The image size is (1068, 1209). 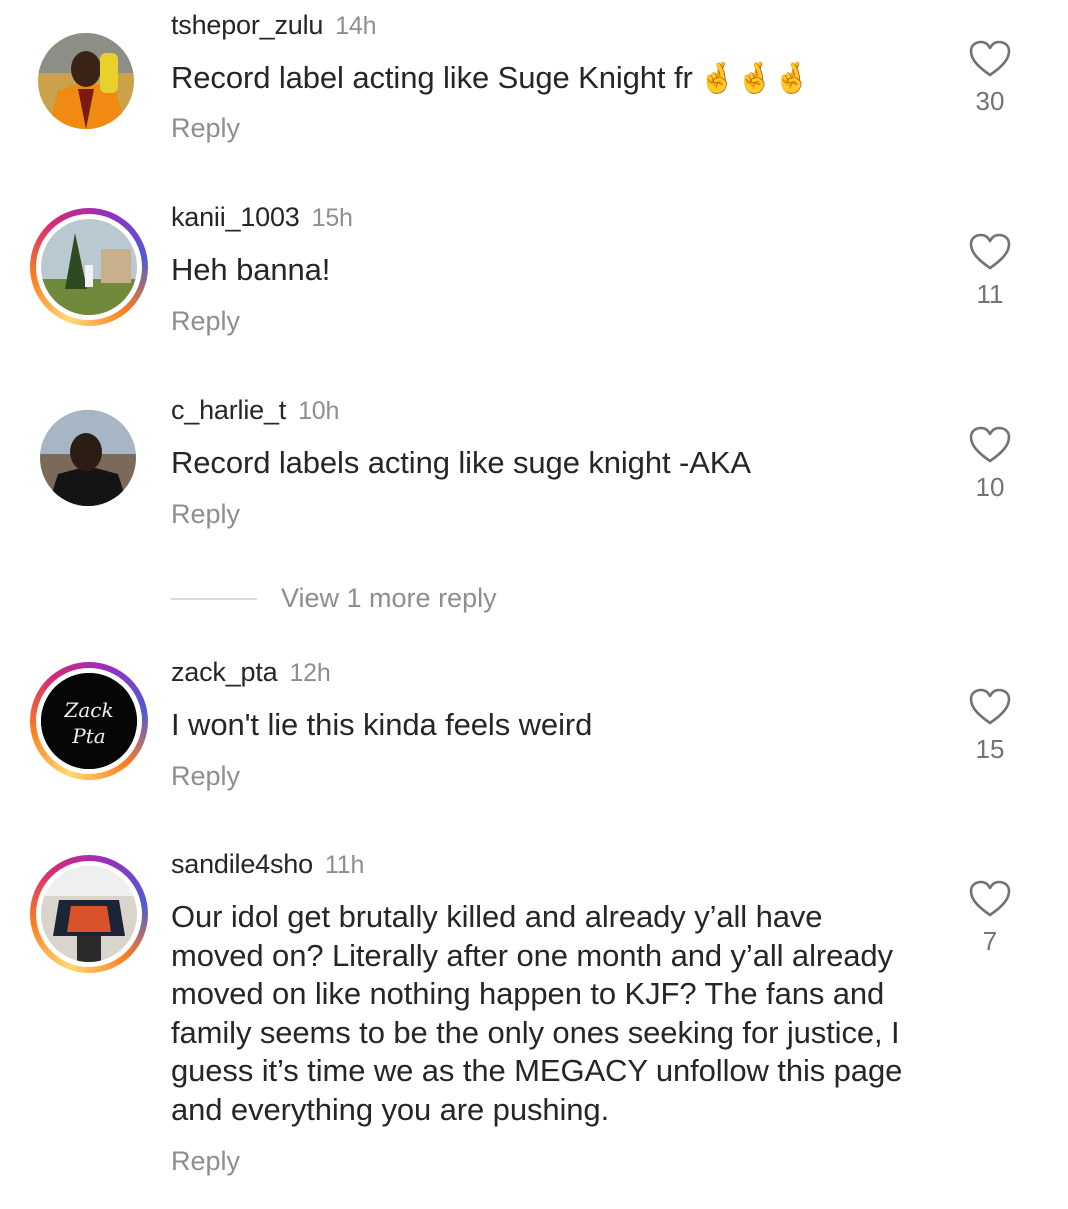 What do you see at coordinates (990, 464) in the screenshot?
I see `like-button: 10` at bounding box center [990, 464].